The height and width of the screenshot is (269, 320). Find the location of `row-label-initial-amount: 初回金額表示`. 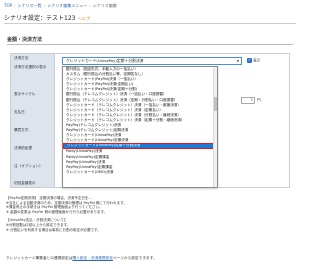

row-label-initial-amount: 初回金額表示 is located at coordinates (25, 183).